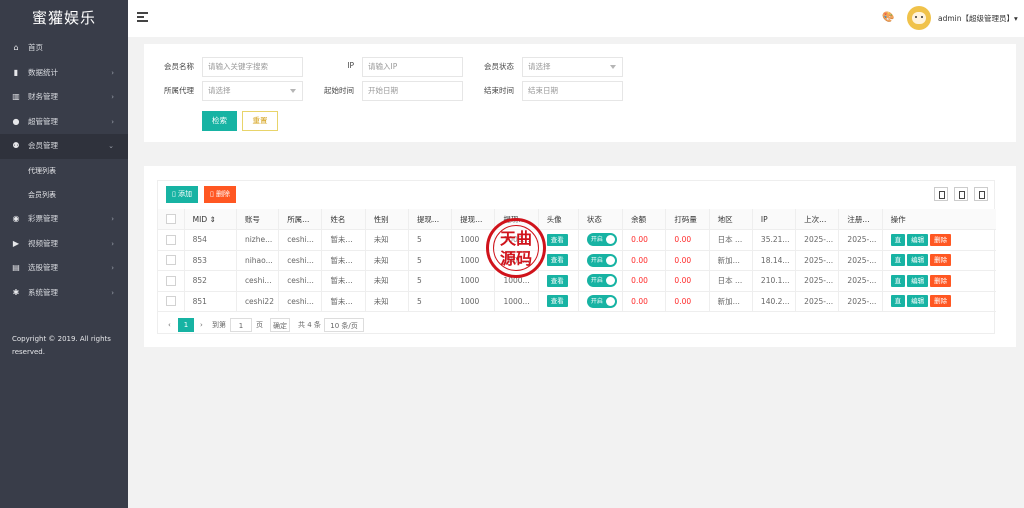 This screenshot has height=508, width=1024. What do you see at coordinates (142, 17) in the screenshot?
I see `menu-toggle-icon` at bounding box center [142, 17].